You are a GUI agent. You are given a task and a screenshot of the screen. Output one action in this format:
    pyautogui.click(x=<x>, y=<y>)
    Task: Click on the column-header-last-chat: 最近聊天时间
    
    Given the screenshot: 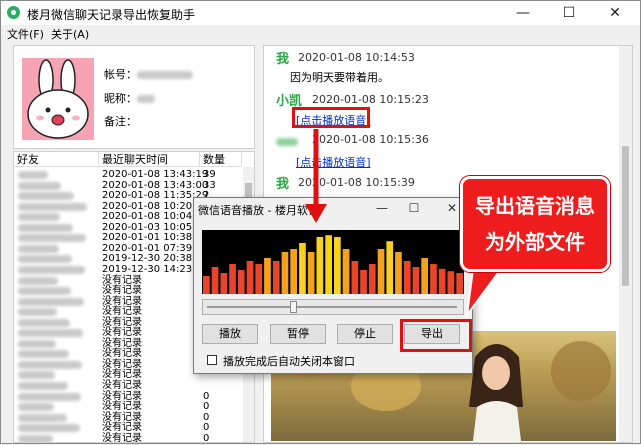 What is the action you would take?
    pyautogui.click(x=149, y=159)
    